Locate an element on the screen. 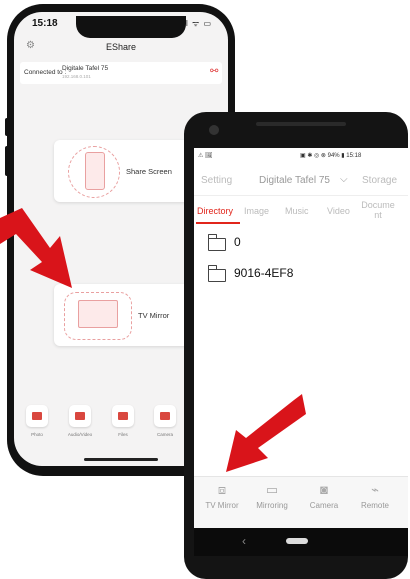  connected-device-address: 192.168.0.101 is located at coordinates (76, 76).